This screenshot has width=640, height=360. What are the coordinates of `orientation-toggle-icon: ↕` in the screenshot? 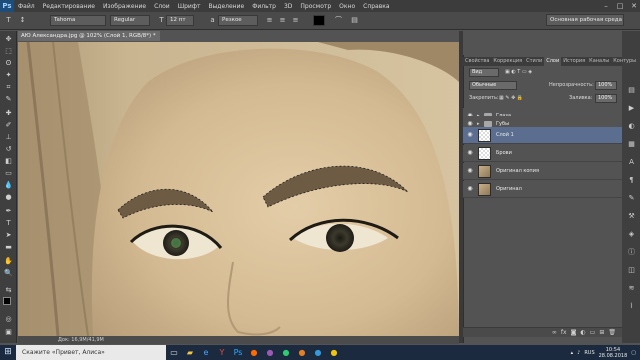 It's located at (22, 20).